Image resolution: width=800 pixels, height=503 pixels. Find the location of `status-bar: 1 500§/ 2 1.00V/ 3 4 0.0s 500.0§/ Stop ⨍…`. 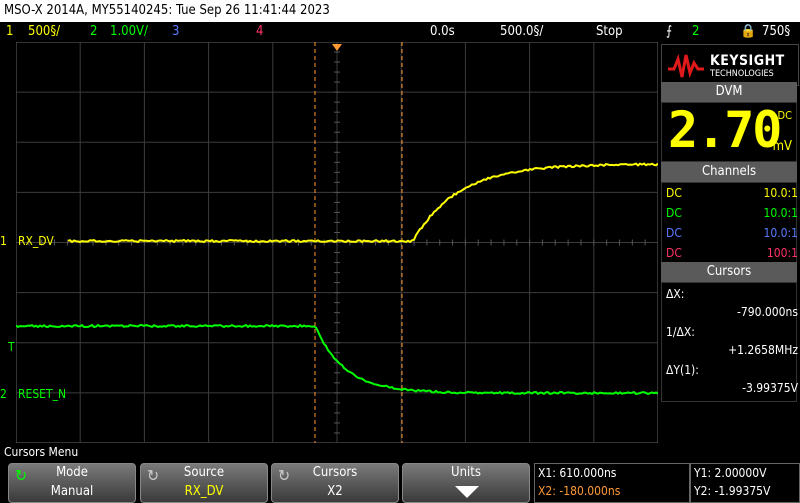

status-bar: 1 500§/ 2 1.00V/ 3 4 0.0s 500.0§/ Stop ⨍… is located at coordinates (400, 32).